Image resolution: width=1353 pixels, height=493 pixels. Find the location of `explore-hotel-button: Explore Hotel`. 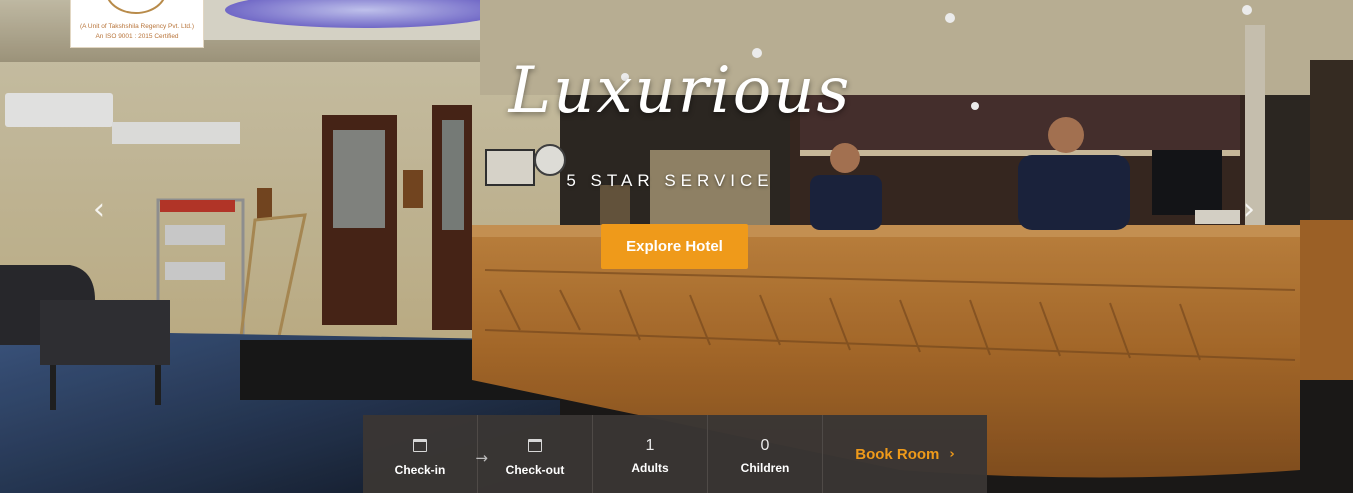

explore-hotel-button: Explore Hotel is located at coordinates (674, 246).